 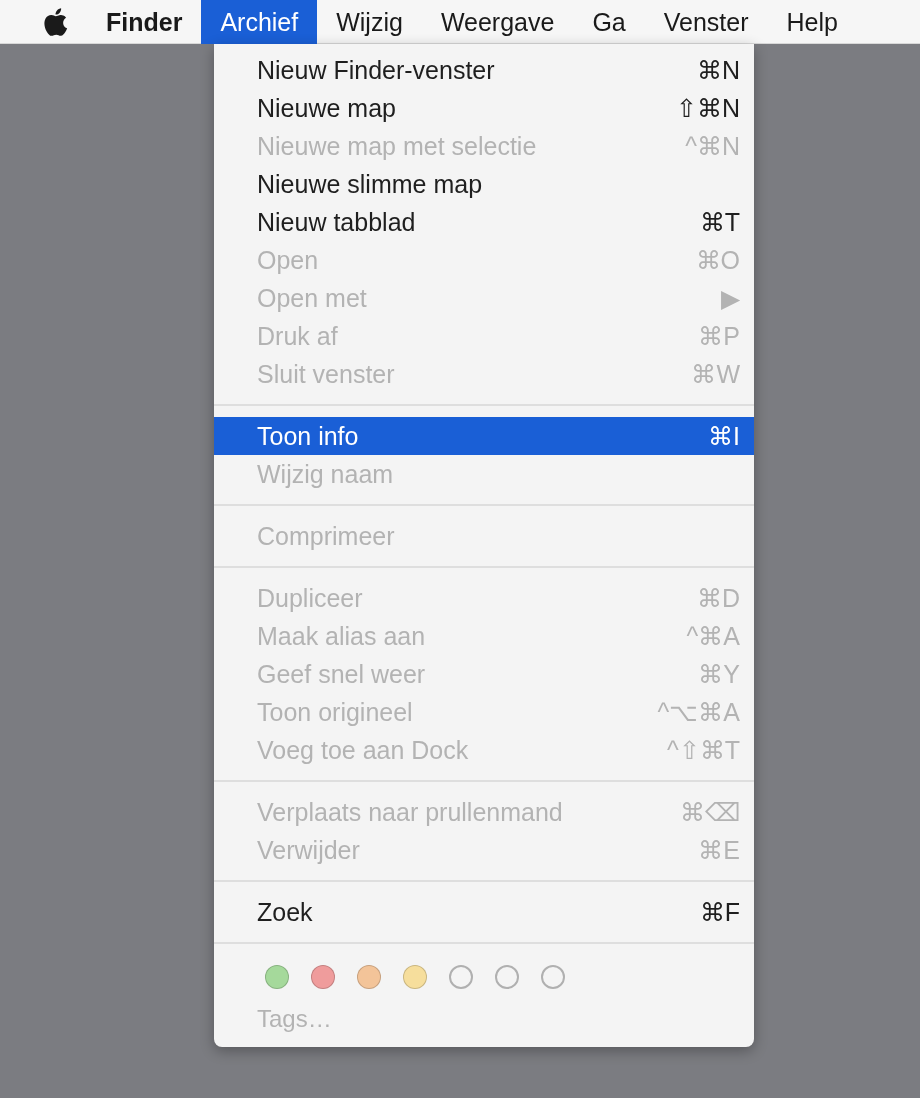 I want to click on shortcut-label: ^⌥⌘A, so click(x=698, y=712).